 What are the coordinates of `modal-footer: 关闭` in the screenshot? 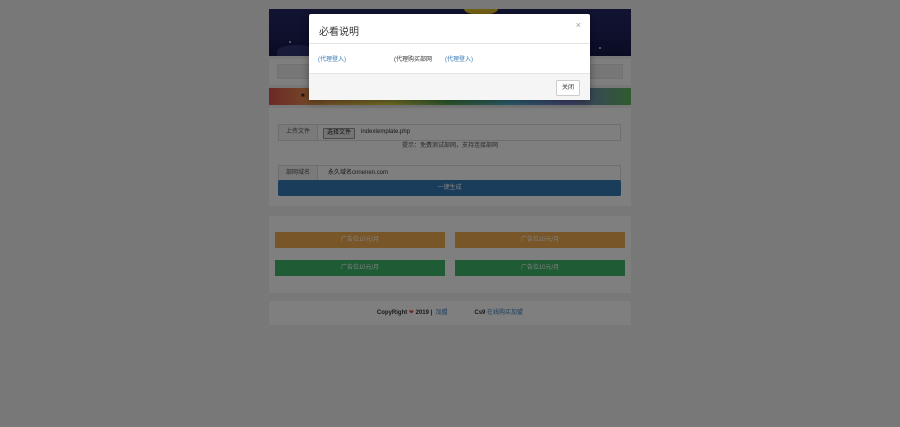 It's located at (449, 86).